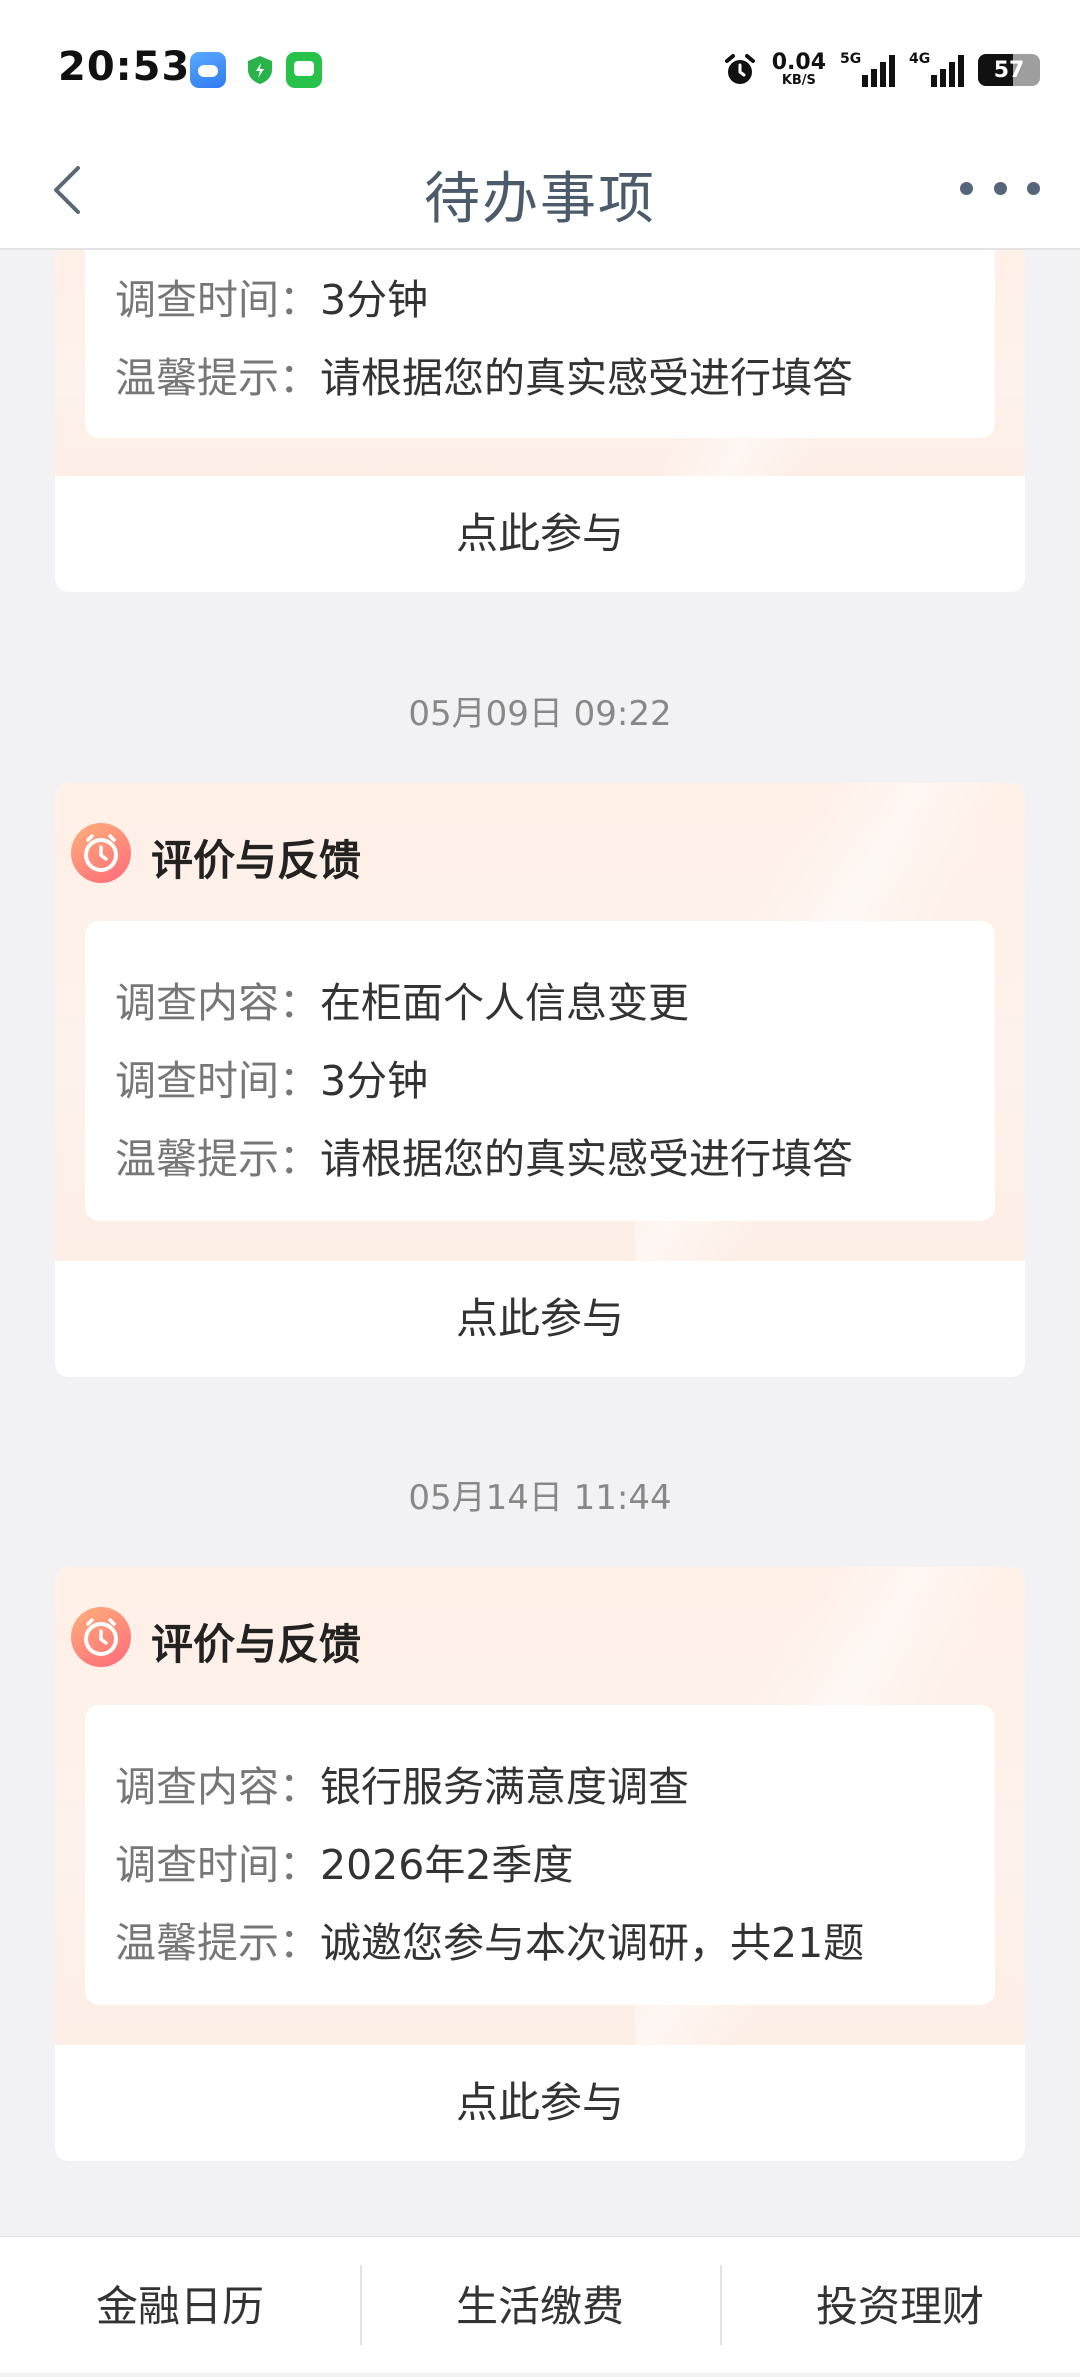 Image resolution: width=1080 pixels, height=2377 pixels. Describe the element at coordinates (540, 65) in the screenshot. I see `status-bar: 20:53 0.04 KB/S 5G 4G 57` at that location.